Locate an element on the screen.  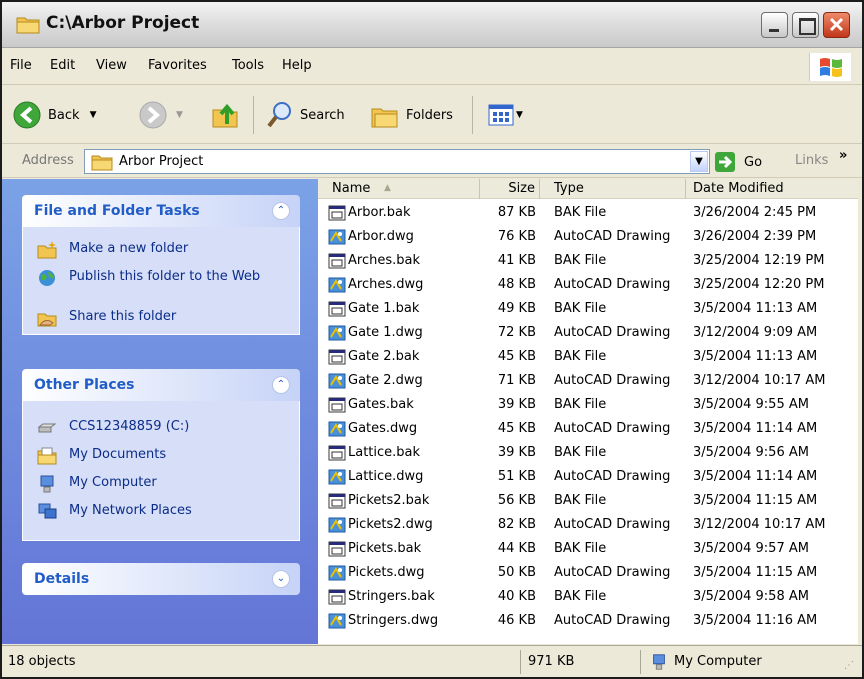
search-icon is located at coordinates (279, 115).